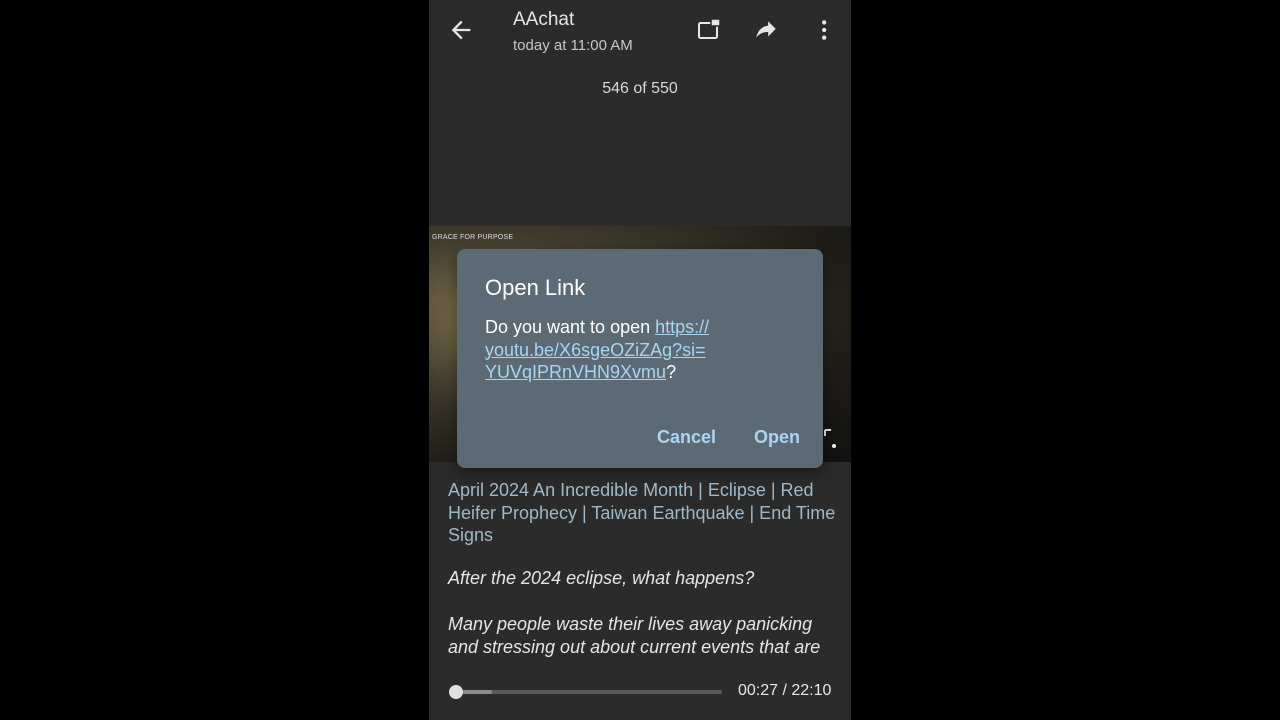  What do you see at coordinates (535, 287) in the screenshot?
I see `dialog-title: Open Link` at bounding box center [535, 287].